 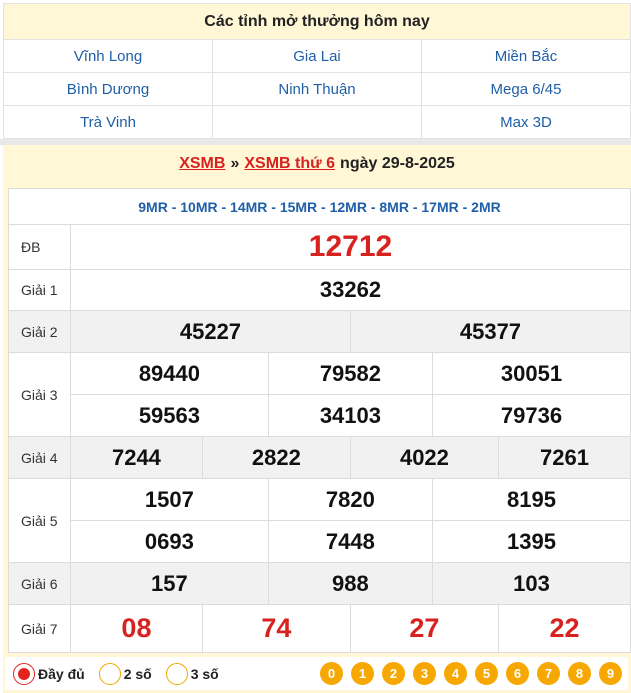 What do you see at coordinates (424, 457) in the screenshot?
I see `prize-number: 4022` at bounding box center [424, 457].